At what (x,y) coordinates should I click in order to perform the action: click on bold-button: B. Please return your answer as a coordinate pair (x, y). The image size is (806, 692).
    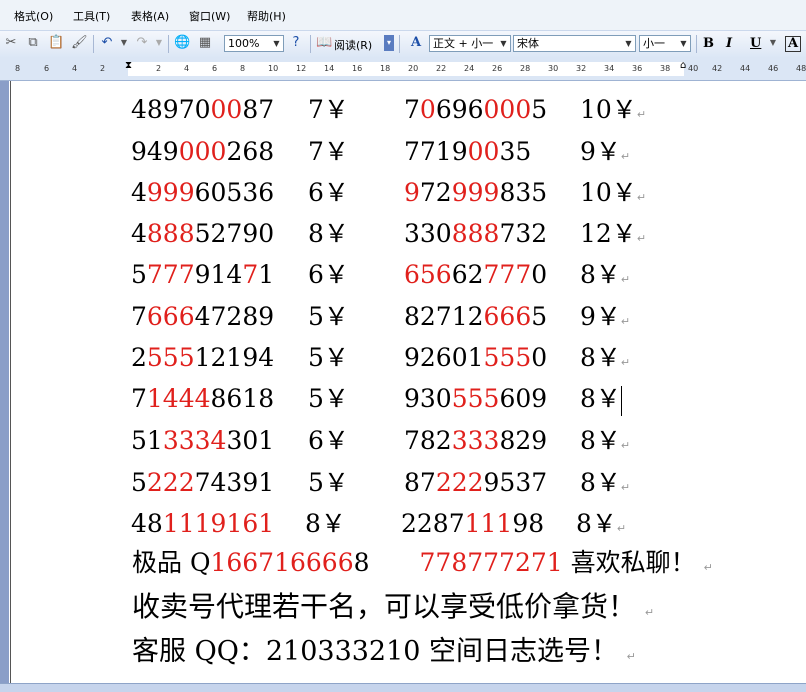
    Looking at the image, I should click on (708, 43).